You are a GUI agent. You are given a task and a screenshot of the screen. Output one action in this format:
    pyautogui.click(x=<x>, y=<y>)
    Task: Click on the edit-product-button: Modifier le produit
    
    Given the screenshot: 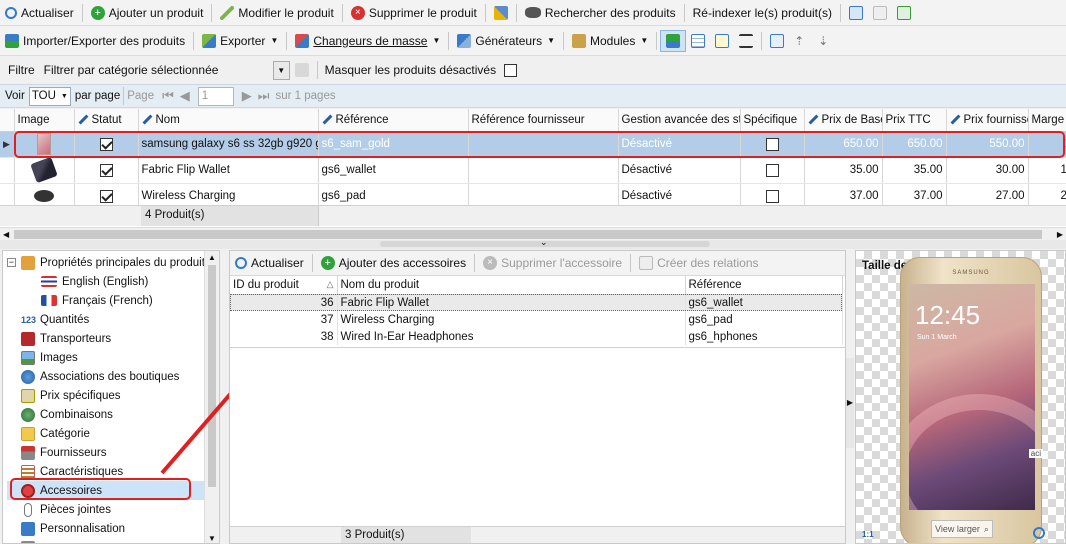 What is the action you would take?
    pyautogui.click(x=276, y=12)
    